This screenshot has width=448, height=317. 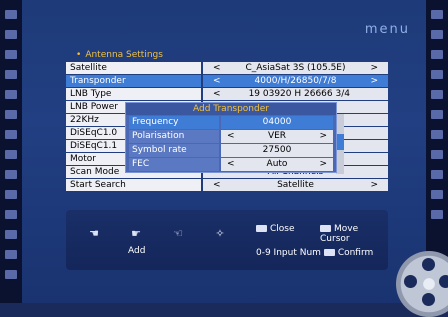 I want to click on row-value: < C_AsiaSat 3S (105.5E) >, so click(x=295, y=68).